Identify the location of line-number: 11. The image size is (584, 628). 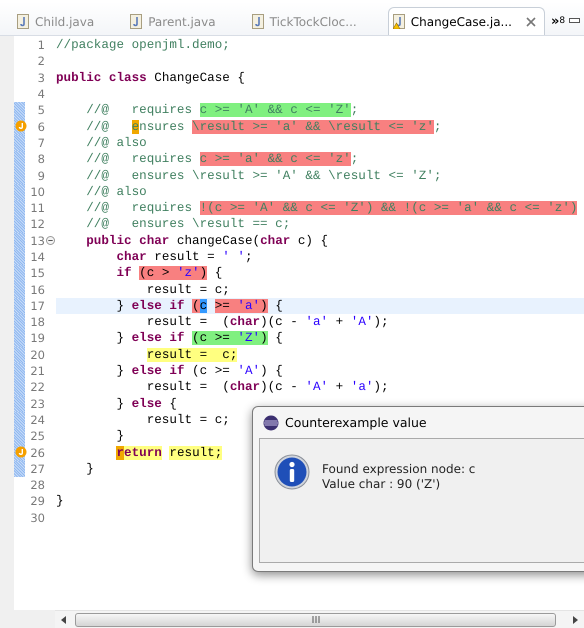
(37, 208).